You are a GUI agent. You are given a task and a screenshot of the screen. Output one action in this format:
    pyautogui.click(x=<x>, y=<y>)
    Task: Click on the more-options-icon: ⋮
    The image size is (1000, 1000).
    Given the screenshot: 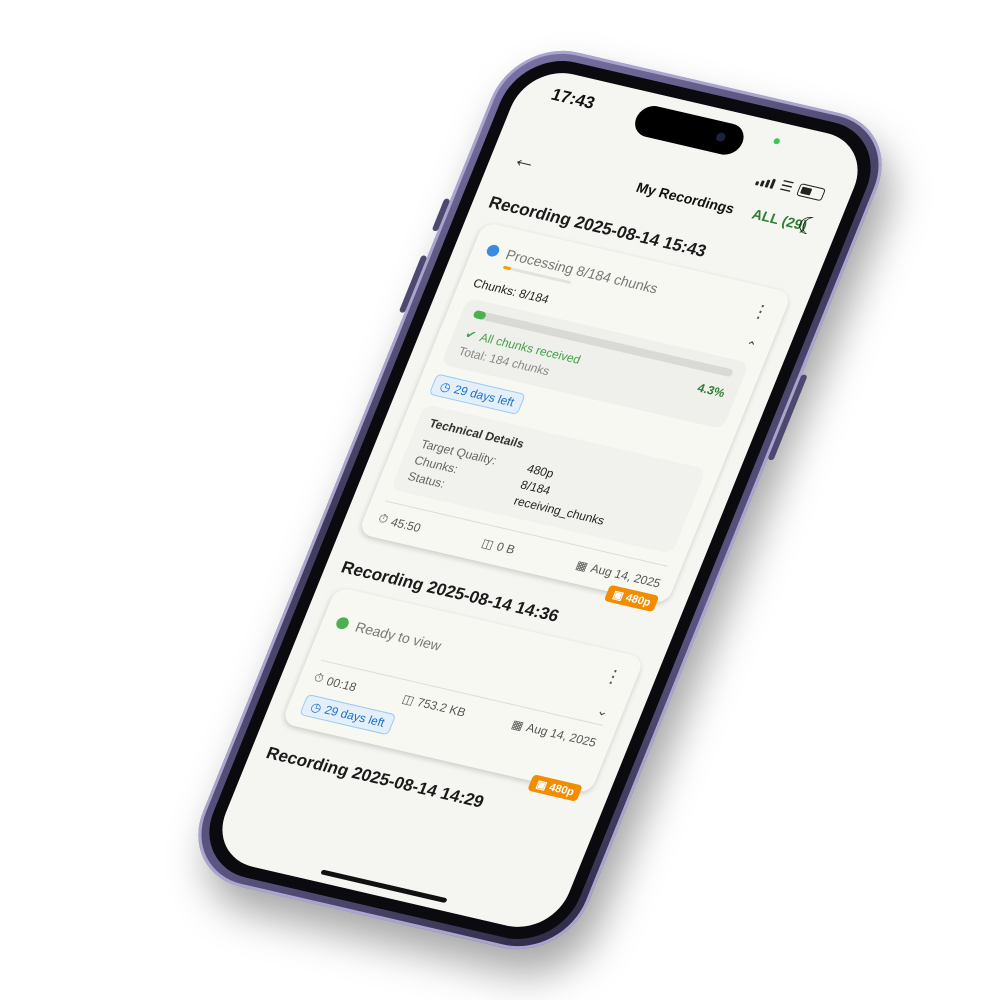 What is the action you would take?
    pyautogui.click(x=613, y=676)
    